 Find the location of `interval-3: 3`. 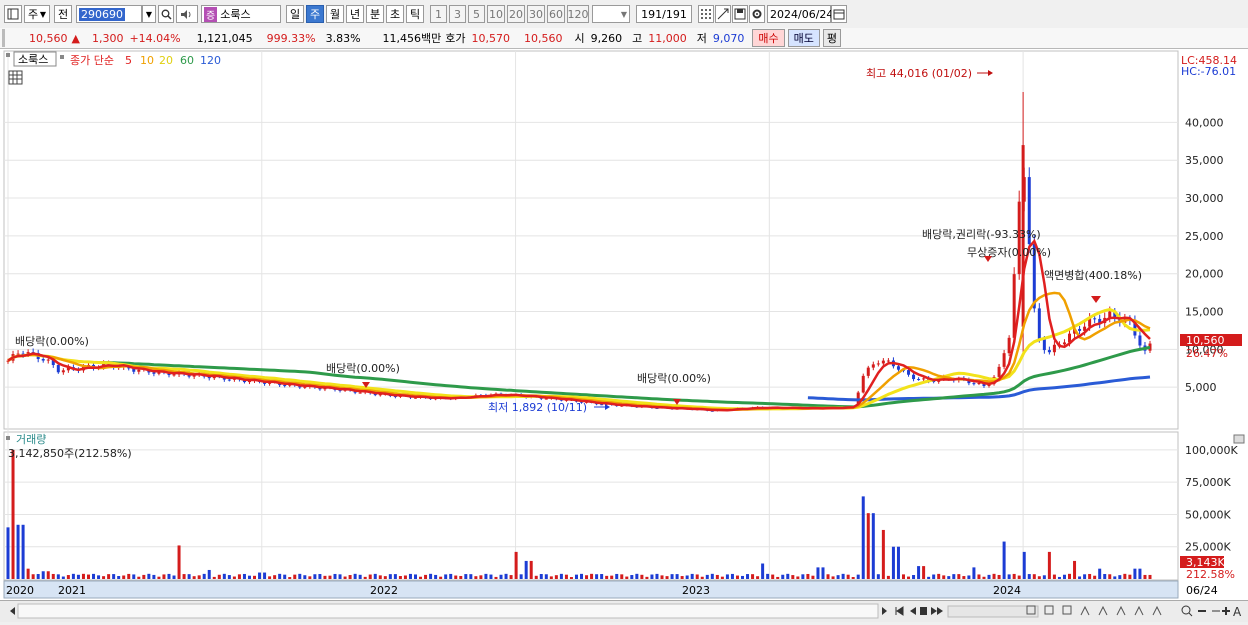

interval-3: 3 is located at coordinates (457, 14).